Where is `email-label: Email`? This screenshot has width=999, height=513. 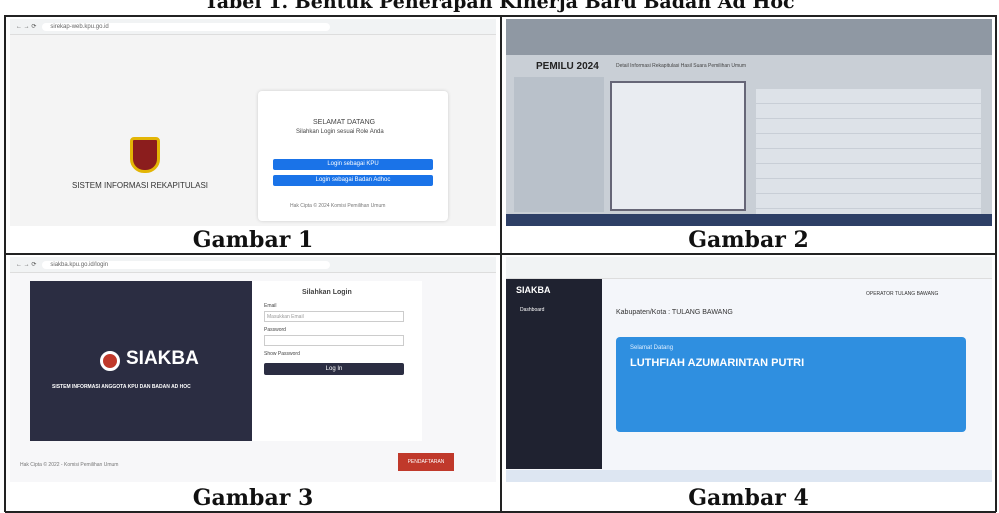
email-label: Email is located at coordinates (270, 306).